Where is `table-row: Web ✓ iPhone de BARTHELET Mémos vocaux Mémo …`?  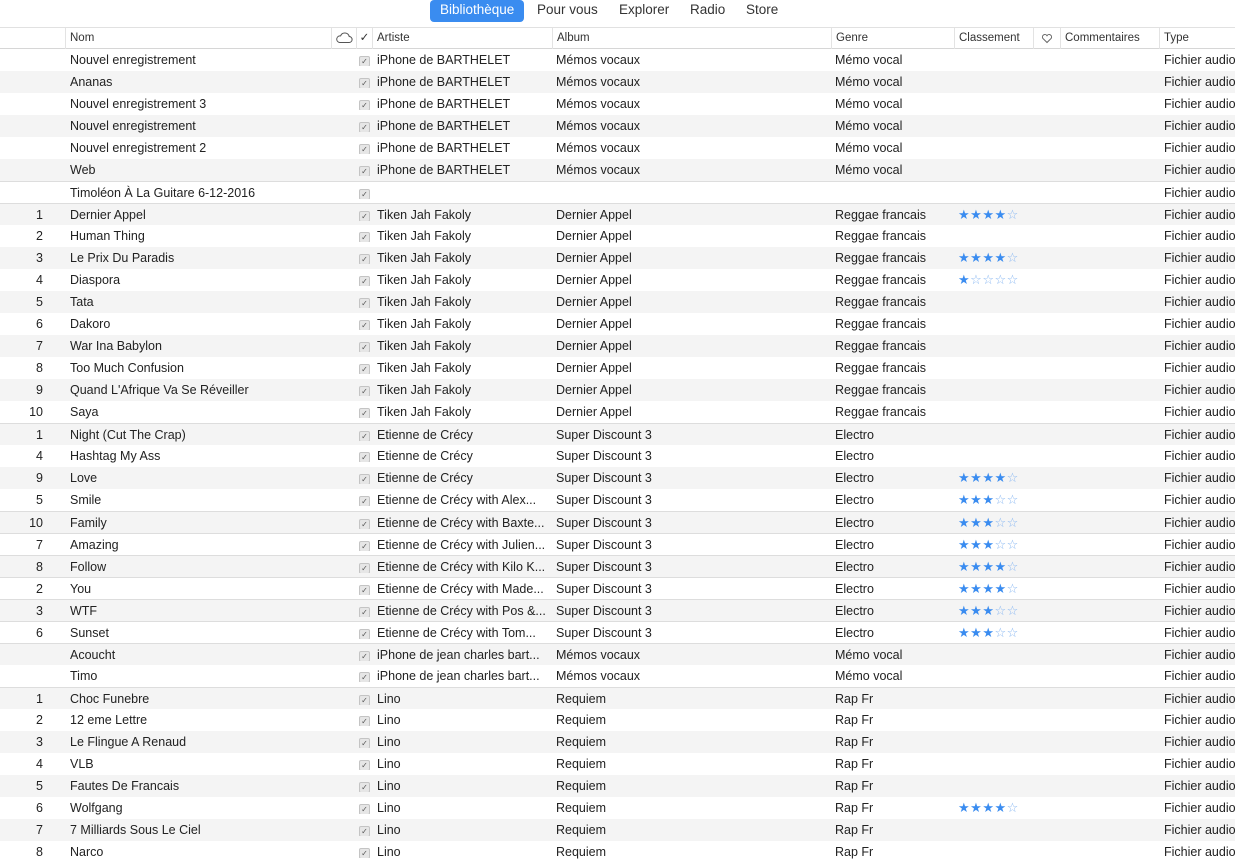
table-row: Web ✓ iPhone de BARTHELET Mémos vocaux Mémo … is located at coordinates (617, 170).